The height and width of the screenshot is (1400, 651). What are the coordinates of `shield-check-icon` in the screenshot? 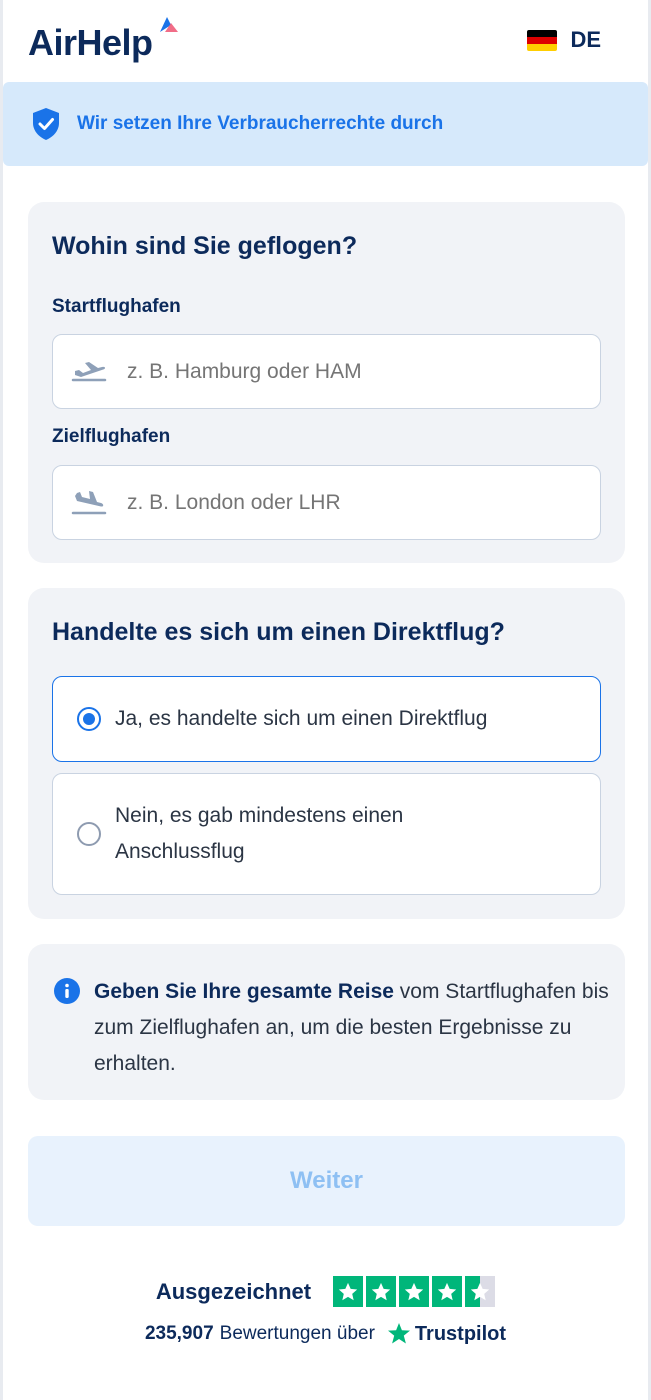 It's located at (46, 124).